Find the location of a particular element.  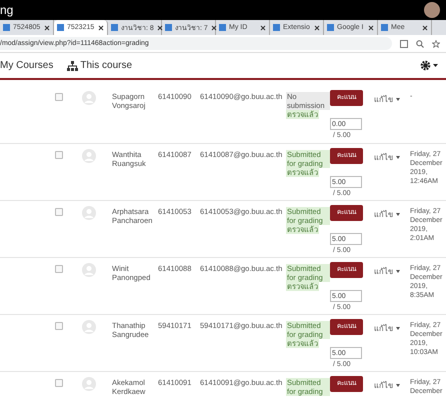

search-icon is located at coordinates (420, 44).